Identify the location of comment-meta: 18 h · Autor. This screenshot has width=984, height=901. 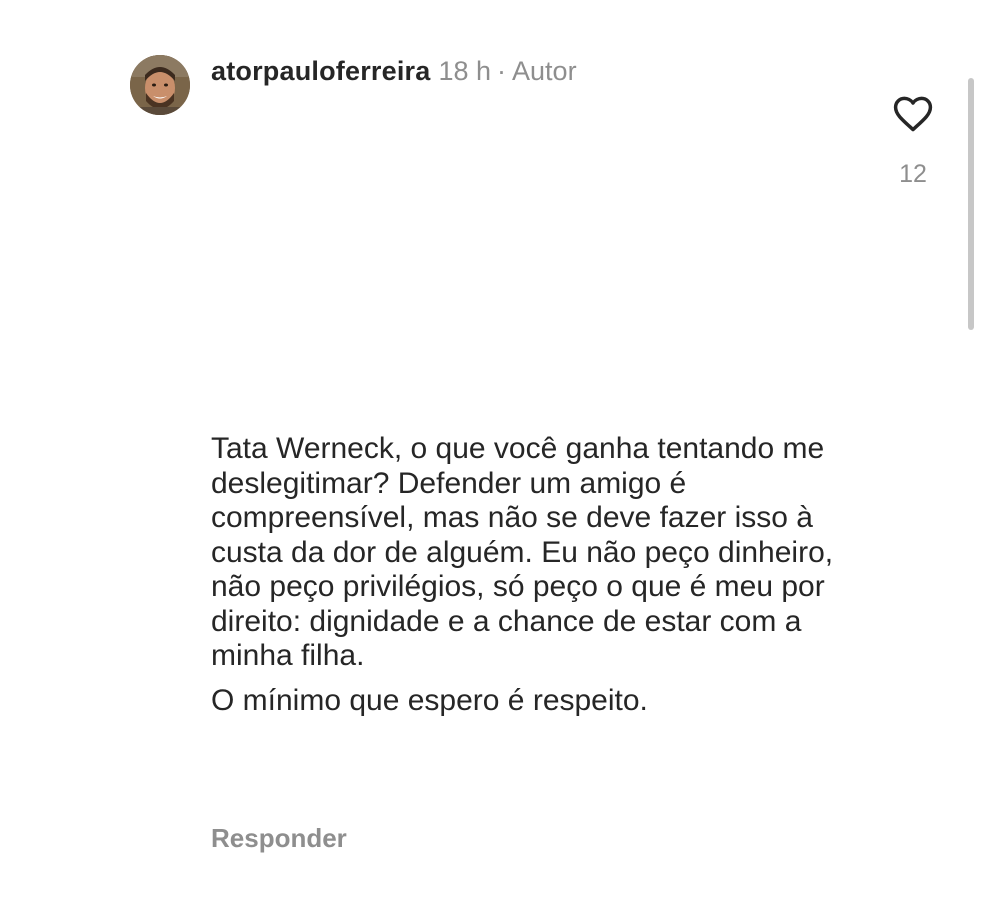
(507, 71).